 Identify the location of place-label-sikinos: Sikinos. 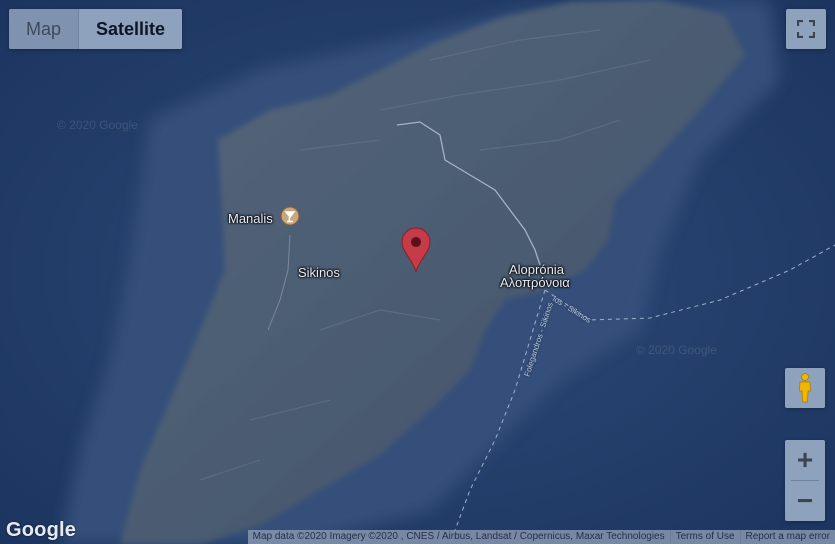
(319, 272).